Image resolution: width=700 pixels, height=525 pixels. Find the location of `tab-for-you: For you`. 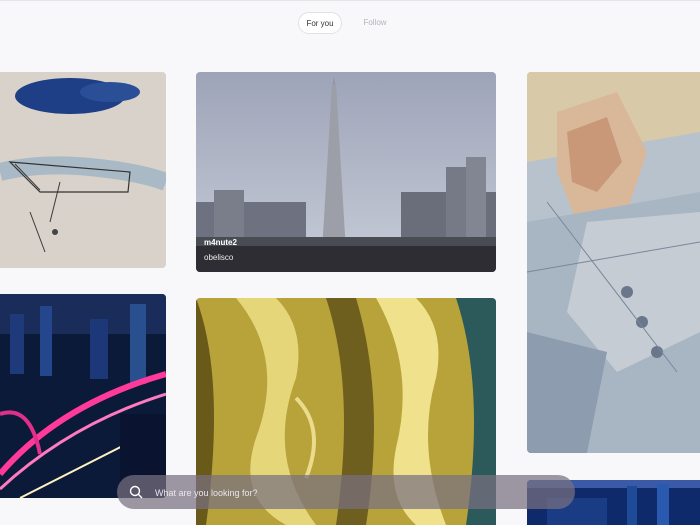

tab-for-you: For you is located at coordinates (320, 23).